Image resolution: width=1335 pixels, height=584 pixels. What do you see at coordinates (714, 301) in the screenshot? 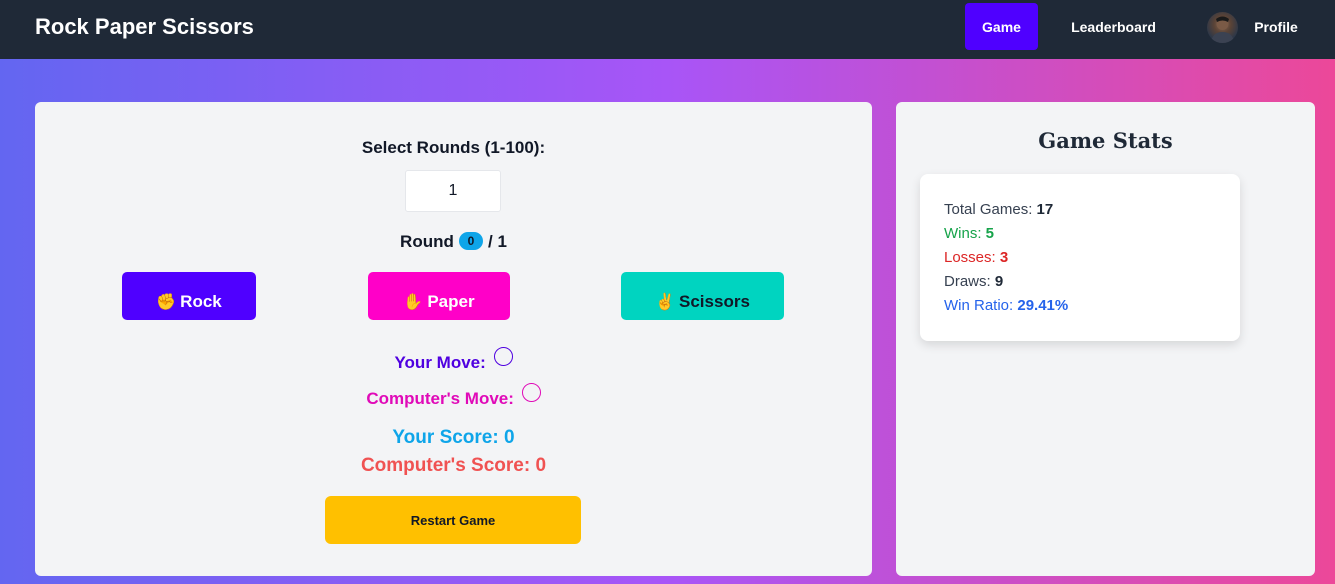
I see `scissors-button-label: Scissors` at bounding box center [714, 301].